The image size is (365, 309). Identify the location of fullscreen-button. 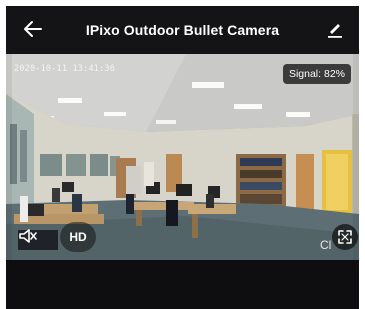
(345, 237).